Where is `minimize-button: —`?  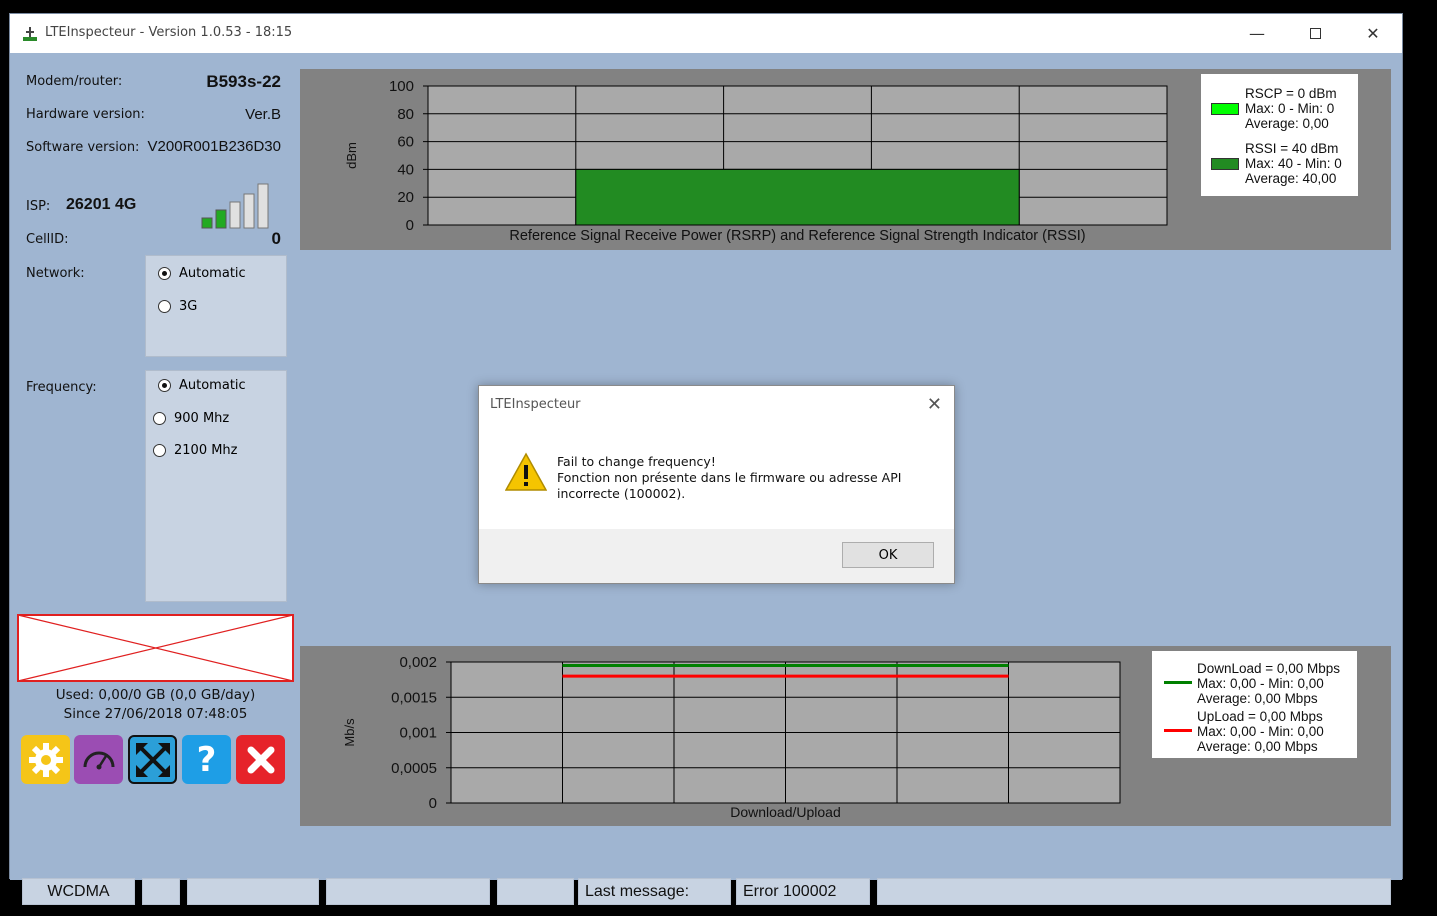
minimize-button: — is located at coordinates (1257, 33).